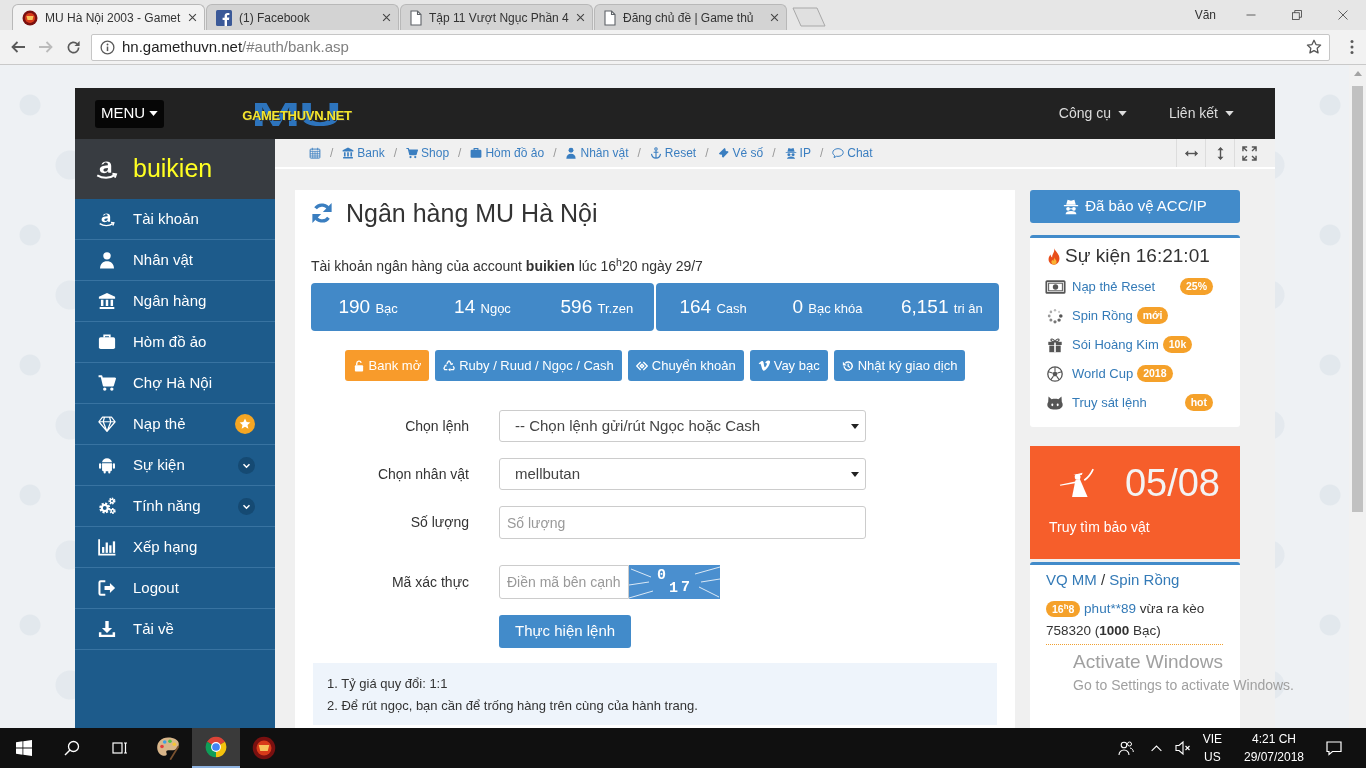 The height and width of the screenshot is (768, 1366). I want to click on clock-time: 4:21 CH, so click(1274, 739).